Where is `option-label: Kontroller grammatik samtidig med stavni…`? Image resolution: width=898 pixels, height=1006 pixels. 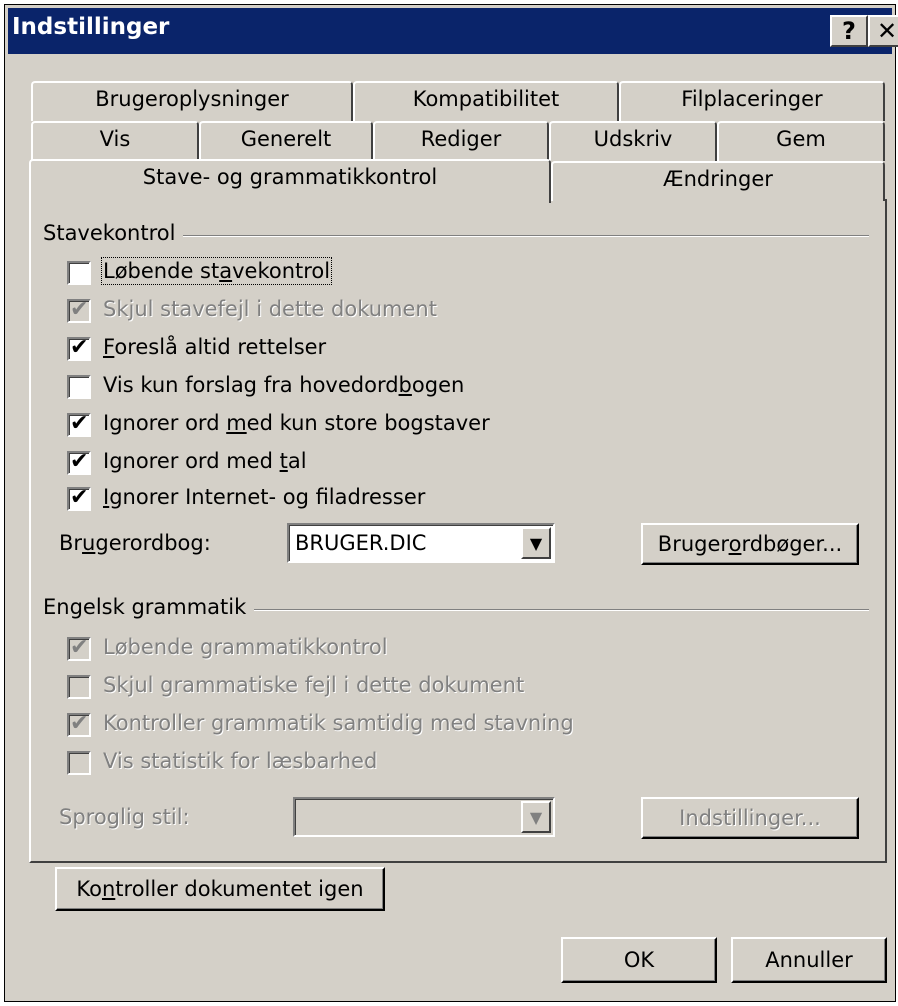
option-label: Kontroller grammatik samtidig med stavni… is located at coordinates (338, 723).